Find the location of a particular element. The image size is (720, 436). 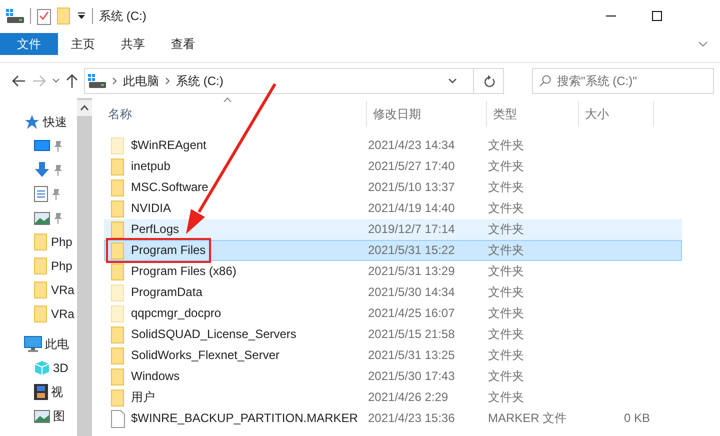

modified-date: 2019/12/7 17:14 is located at coordinates (412, 229).